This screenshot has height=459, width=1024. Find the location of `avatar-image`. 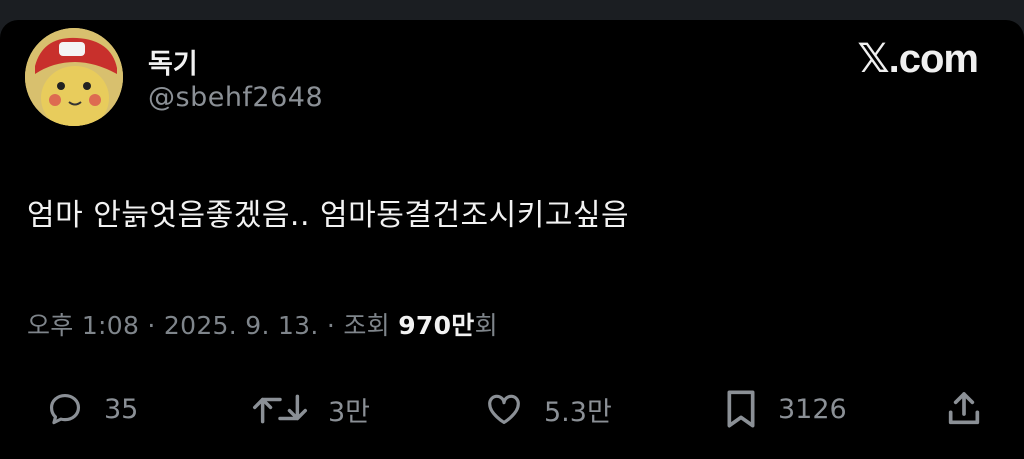

avatar-image is located at coordinates (74, 77).